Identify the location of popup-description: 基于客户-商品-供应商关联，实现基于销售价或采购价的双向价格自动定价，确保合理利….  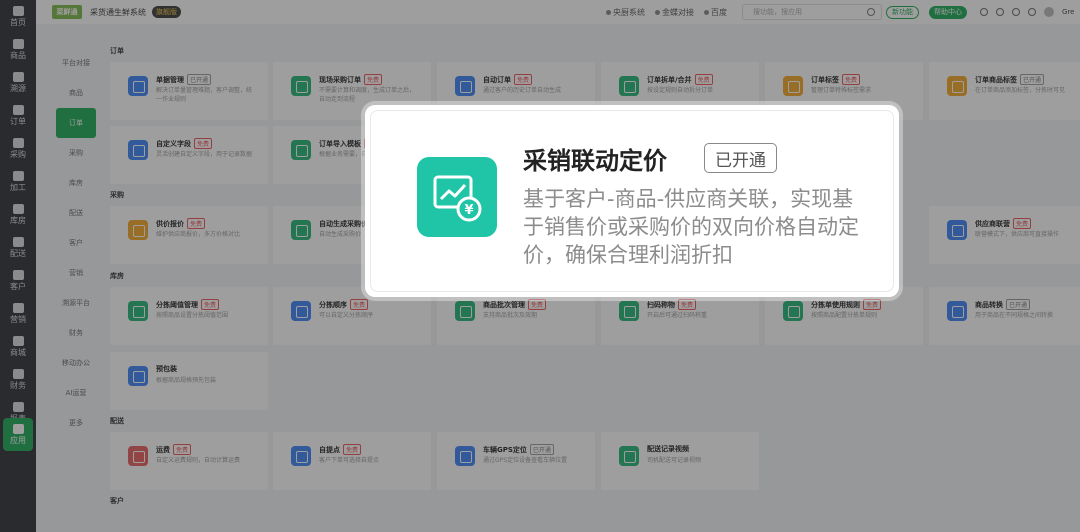
(691, 227).